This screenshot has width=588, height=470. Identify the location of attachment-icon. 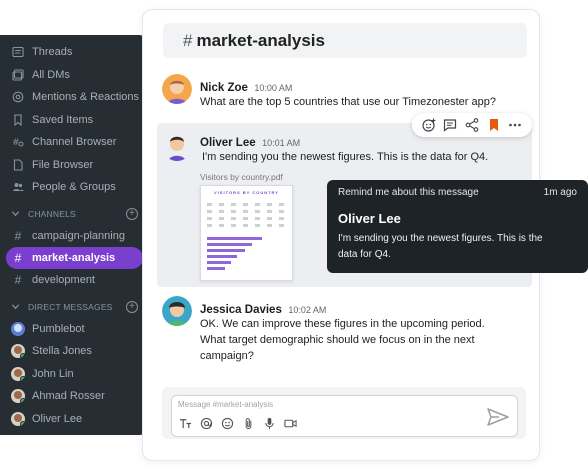
(248, 423).